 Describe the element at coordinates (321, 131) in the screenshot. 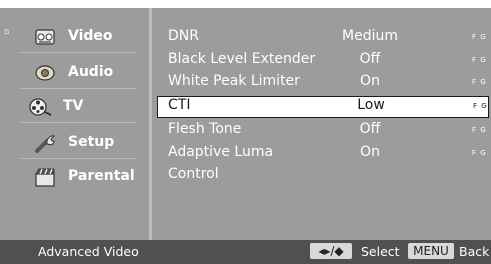

I see `setting-row-flesh-tone: Flesh Tone Off F G` at that location.